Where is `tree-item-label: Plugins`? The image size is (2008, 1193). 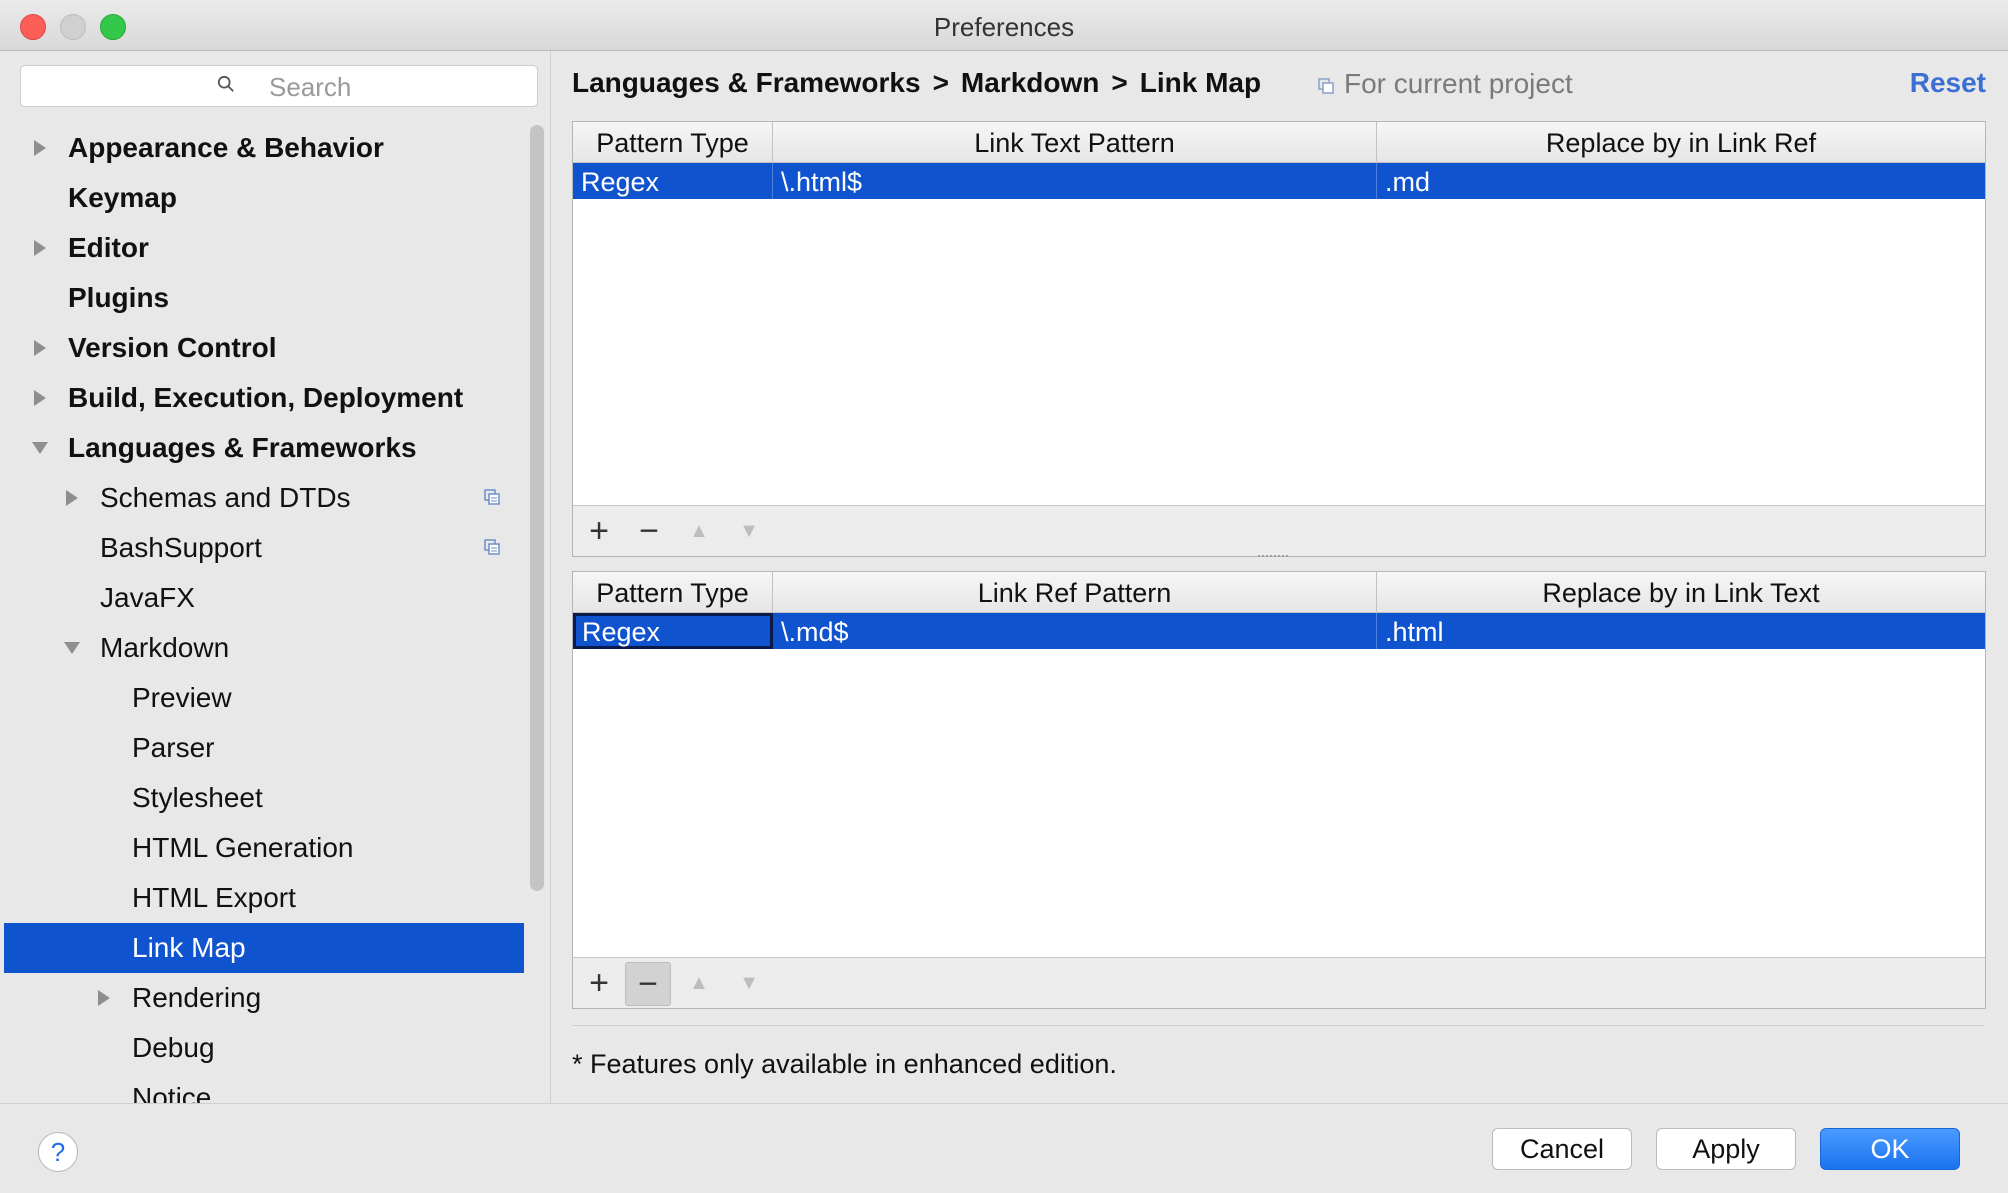
tree-item-label: Plugins is located at coordinates (119, 297).